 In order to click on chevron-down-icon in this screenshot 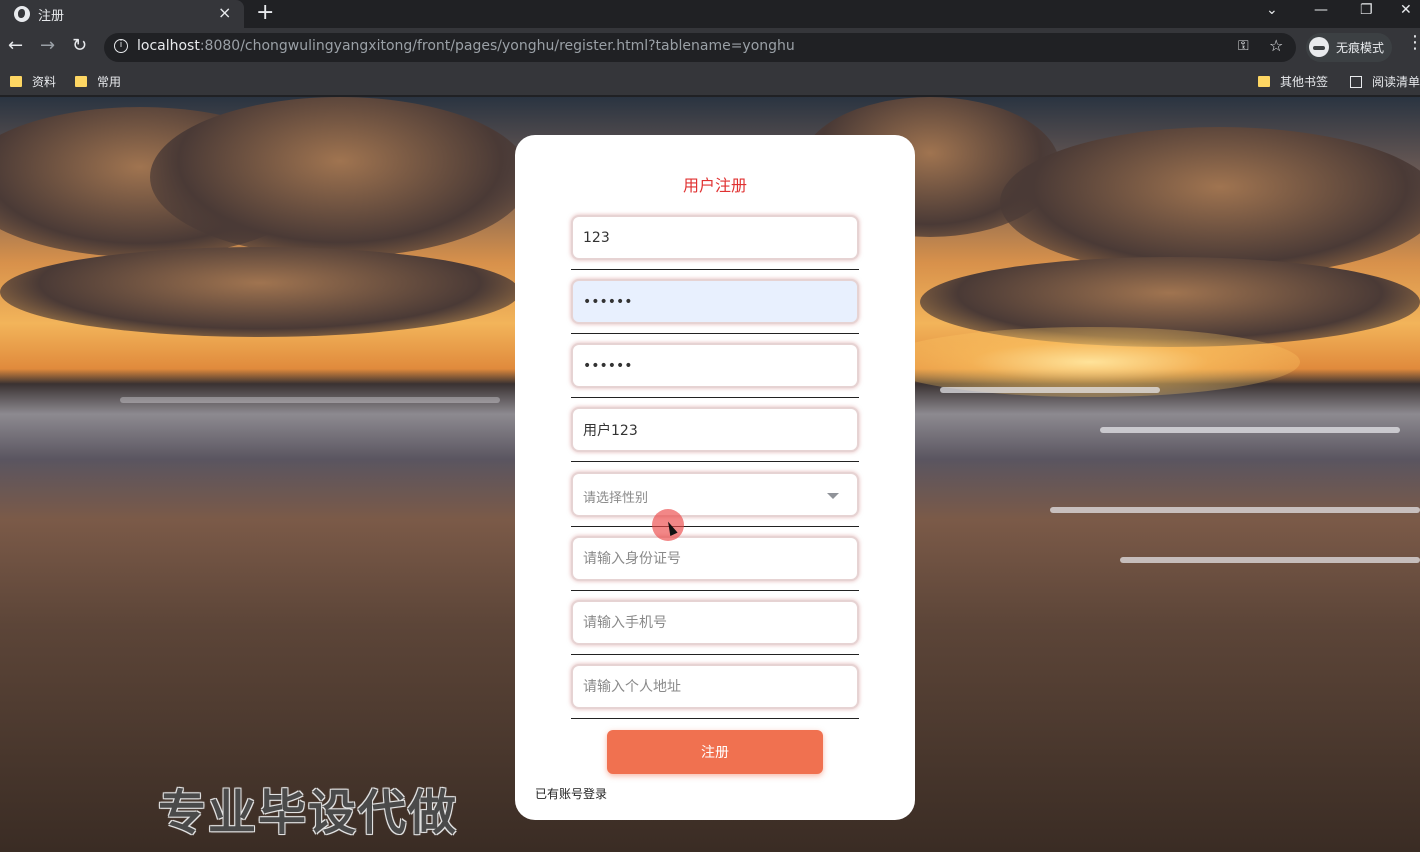, I will do `click(833, 496)`.